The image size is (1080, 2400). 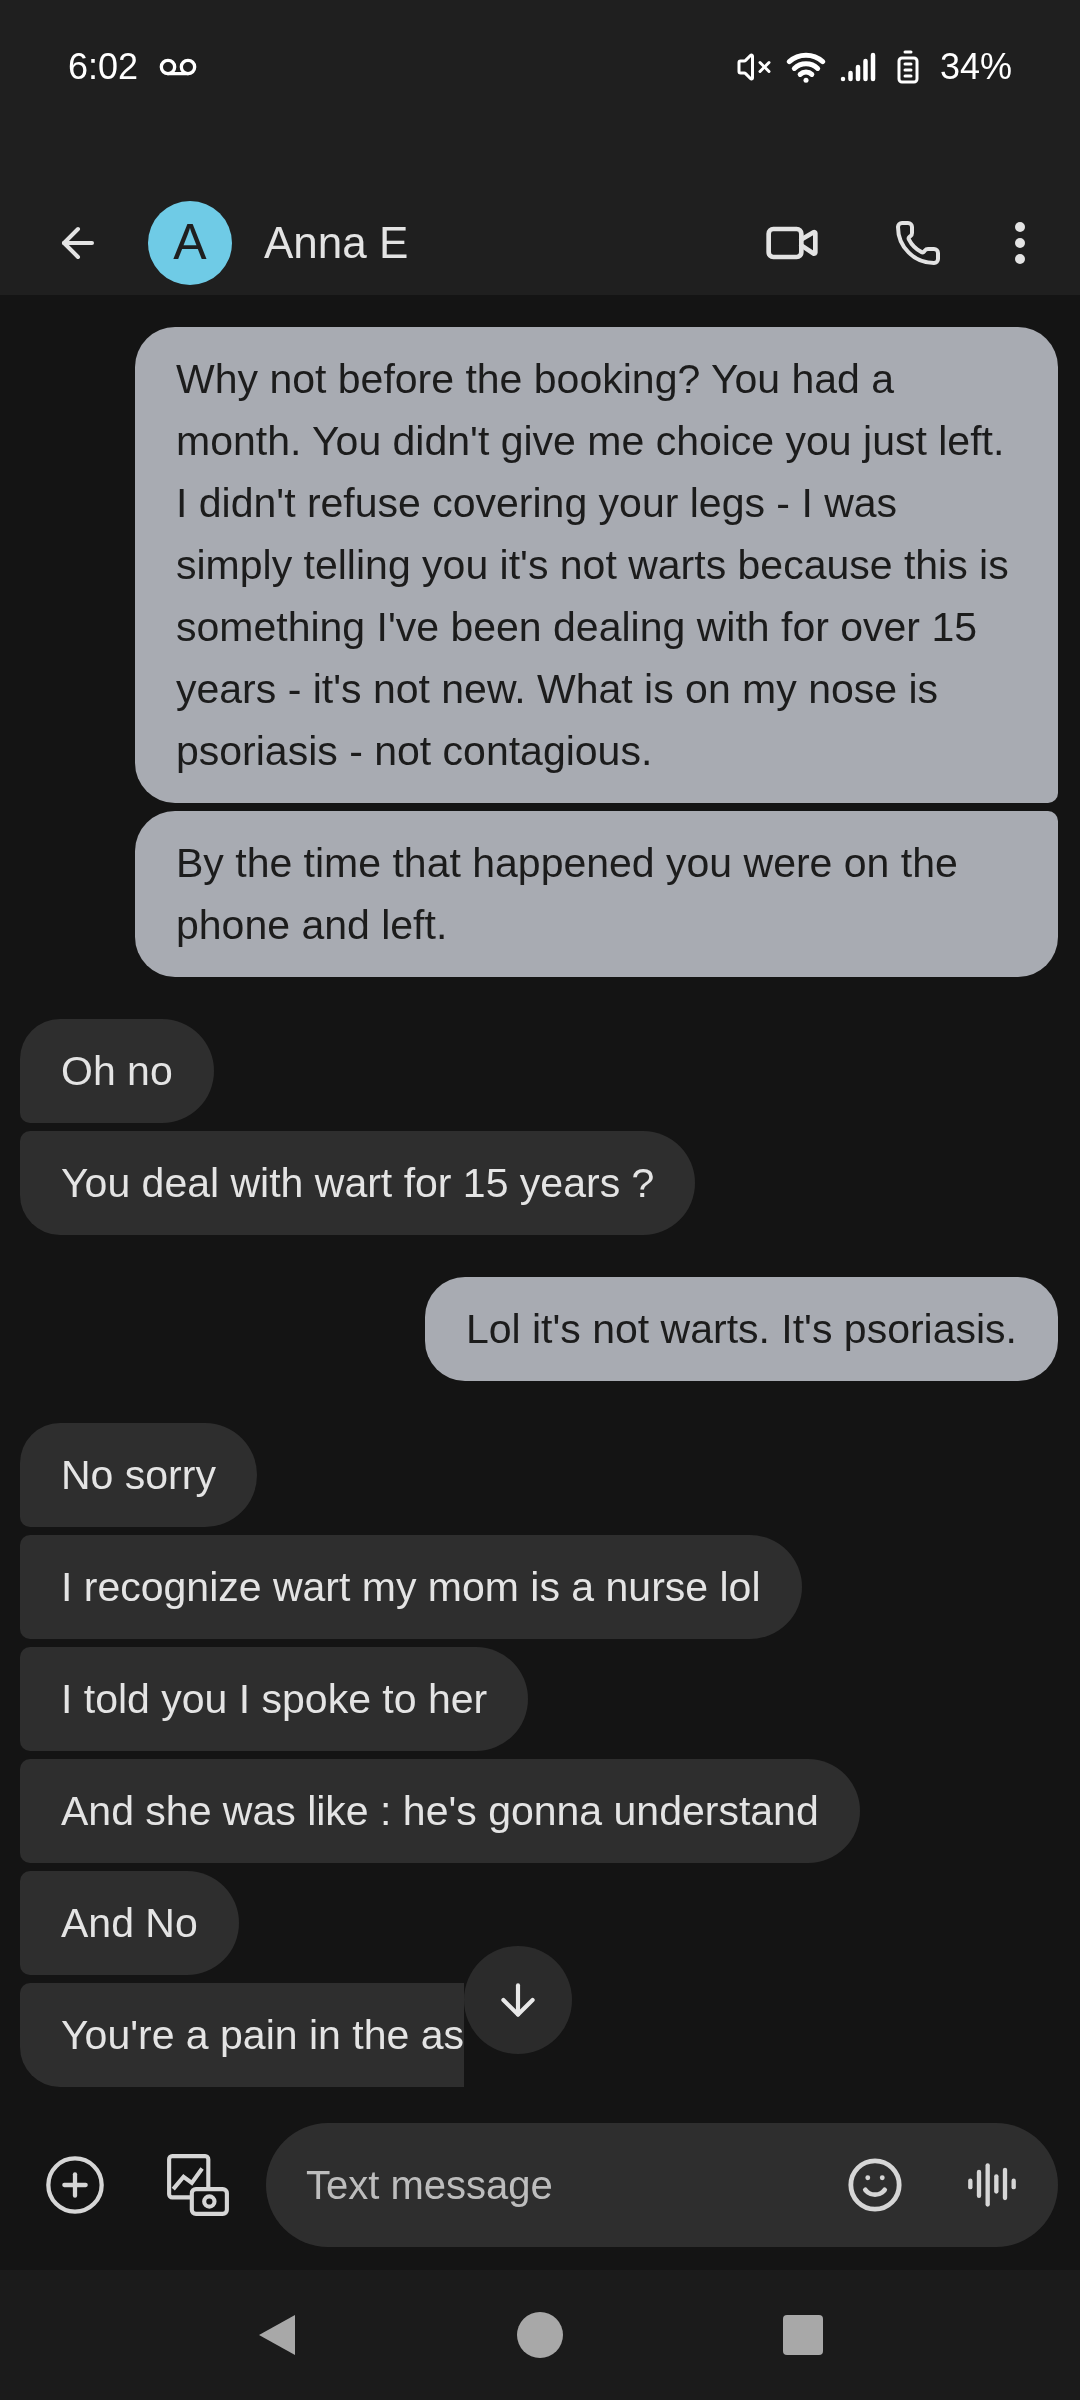 I want to click on received-message-bubble: You're a pain in the as, so click(x=242, y=2035).